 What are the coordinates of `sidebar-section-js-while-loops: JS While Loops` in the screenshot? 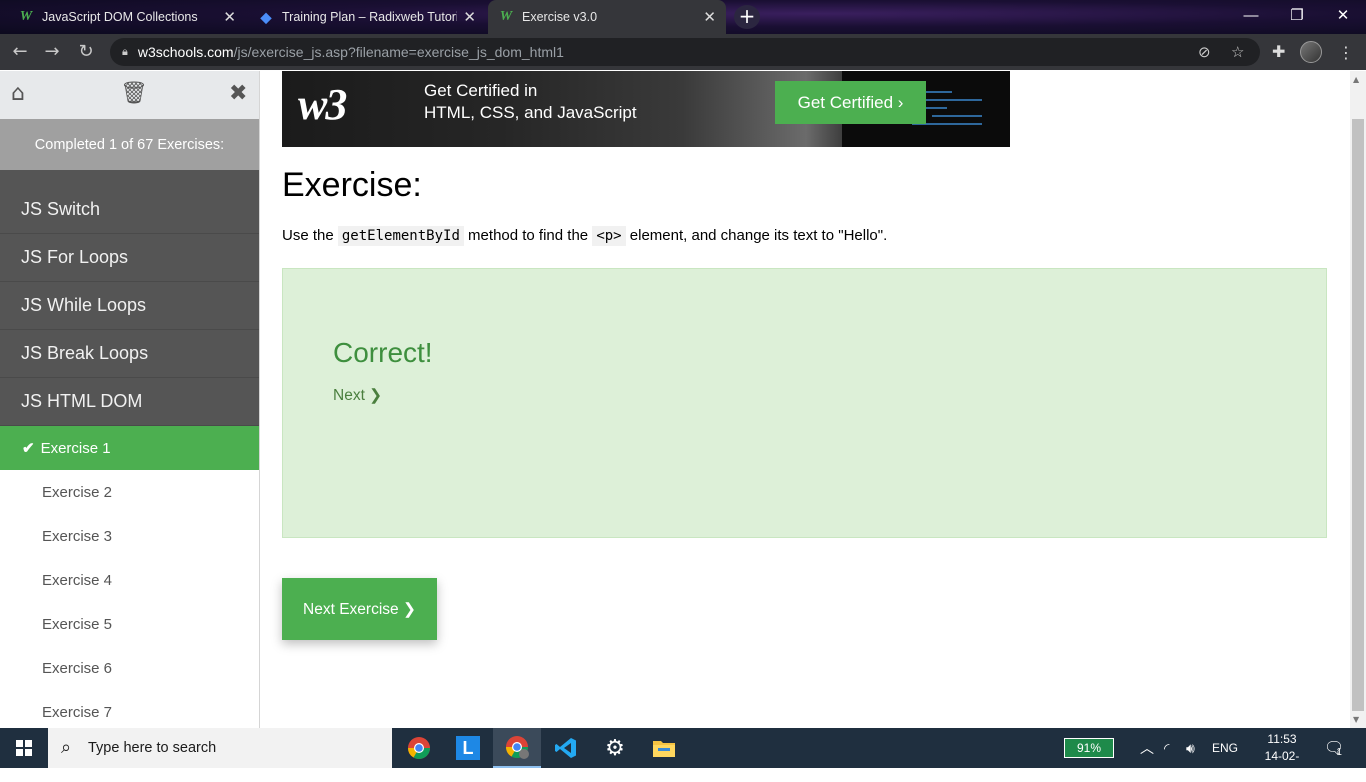 It's located at (129, 306).